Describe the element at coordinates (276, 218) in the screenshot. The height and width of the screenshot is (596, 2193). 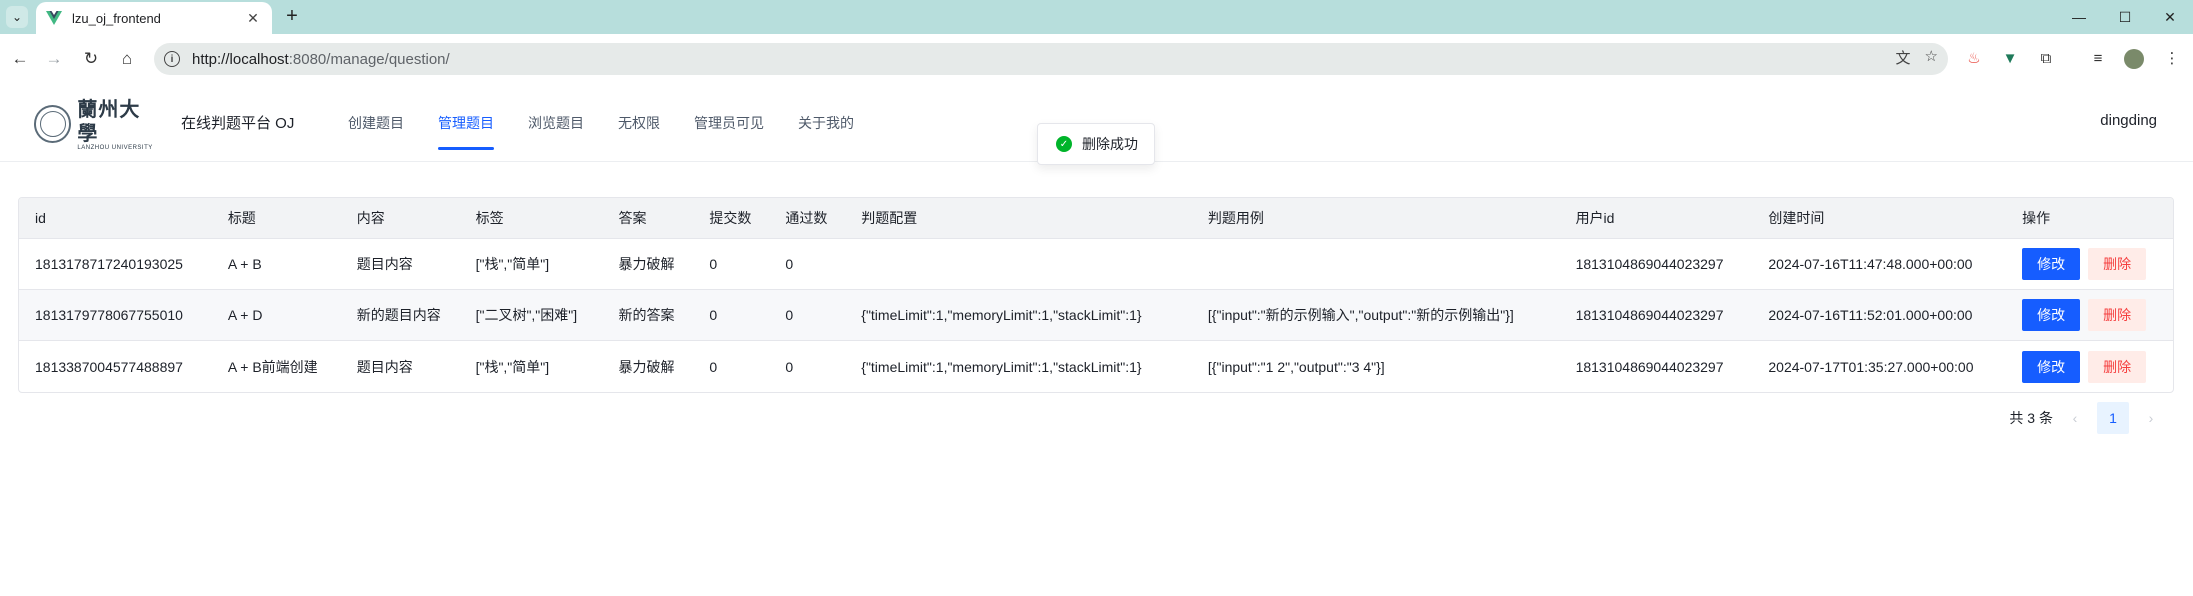
I see `column-header: 标题` at that location.